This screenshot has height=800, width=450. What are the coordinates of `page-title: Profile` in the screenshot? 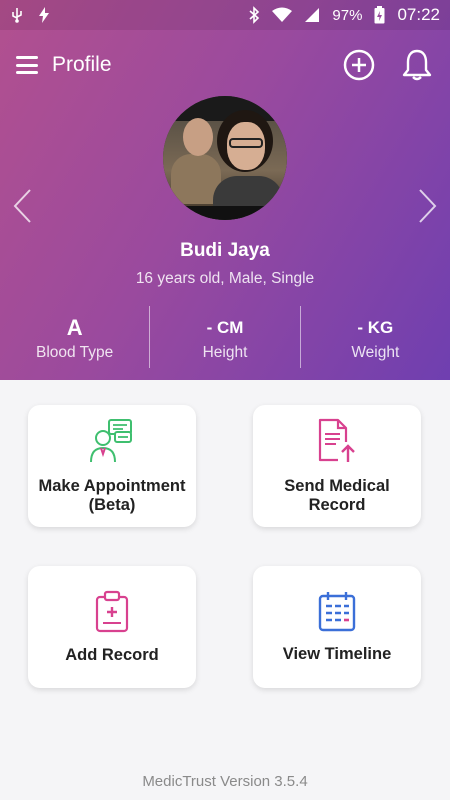 It's located at (82, 64).